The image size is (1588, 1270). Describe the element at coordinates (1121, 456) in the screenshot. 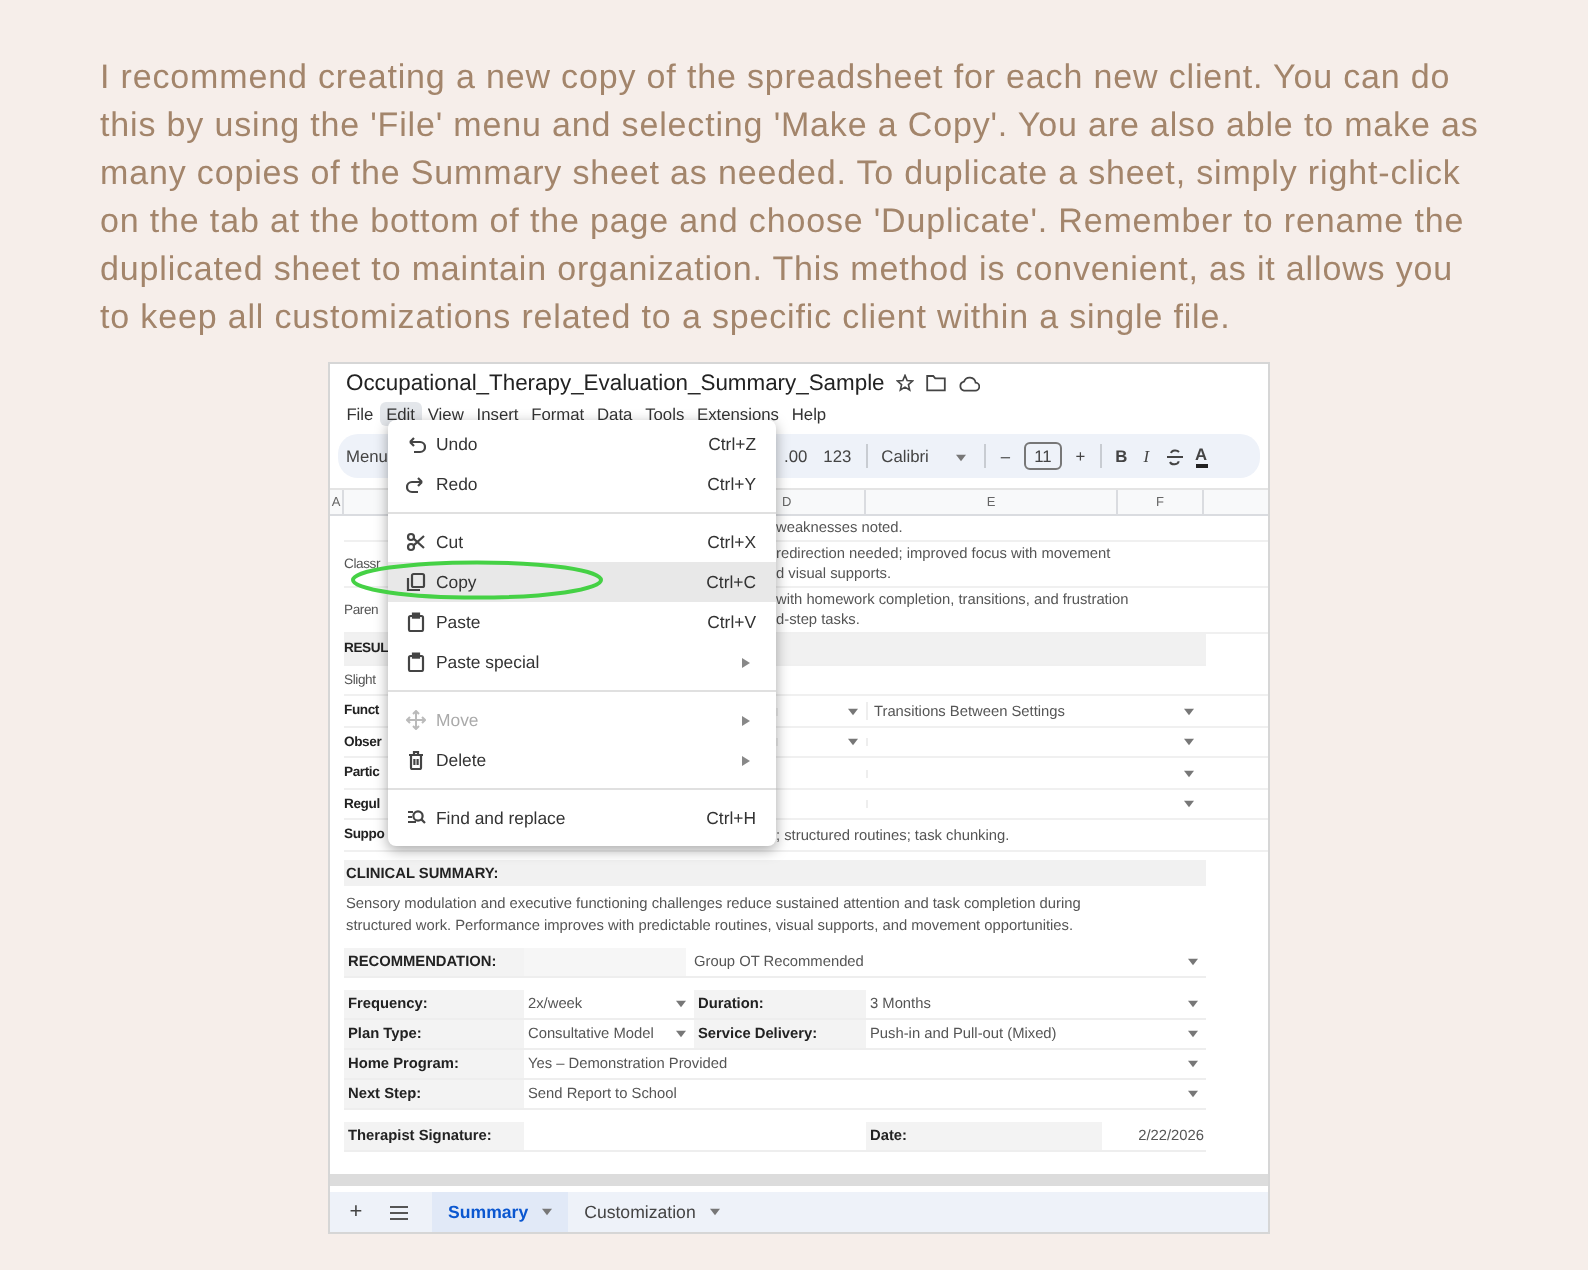

I see `bold-button: B` at that location.